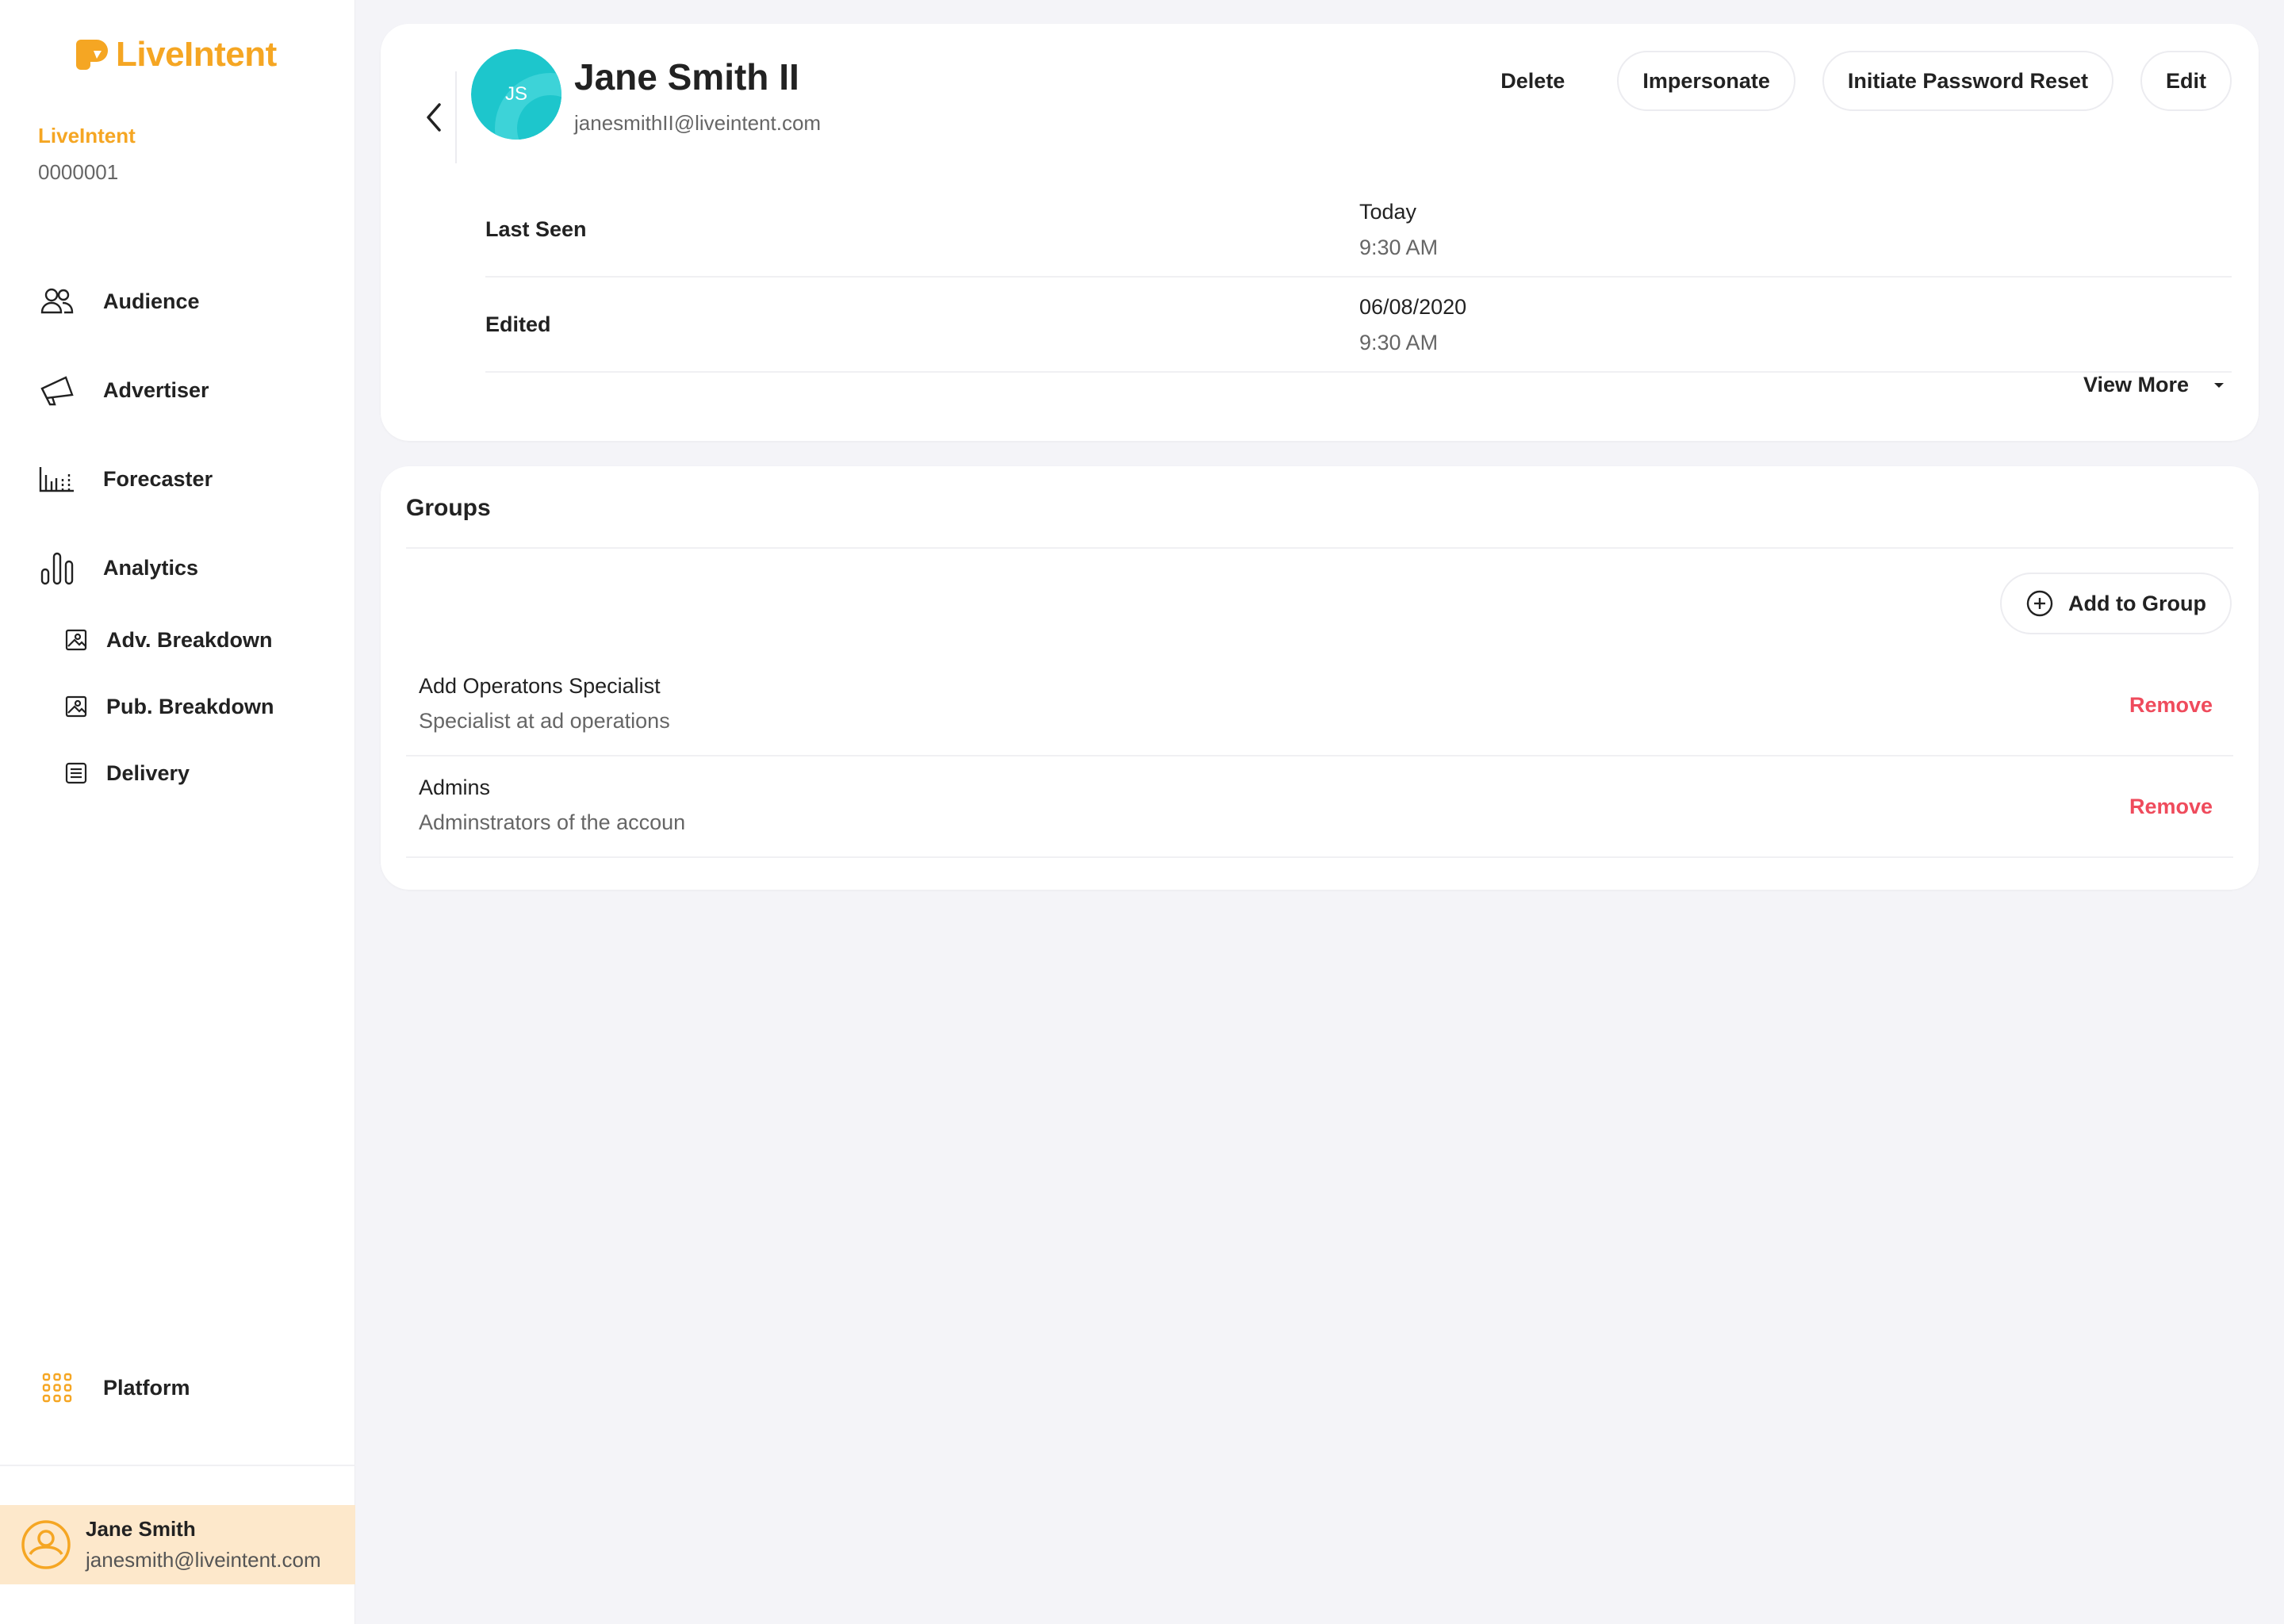  What do you see at coordinates (158, 478) in the screenshot?
I see `nav-label-forecaster: Forecaster` at bounding box center [158, 478].